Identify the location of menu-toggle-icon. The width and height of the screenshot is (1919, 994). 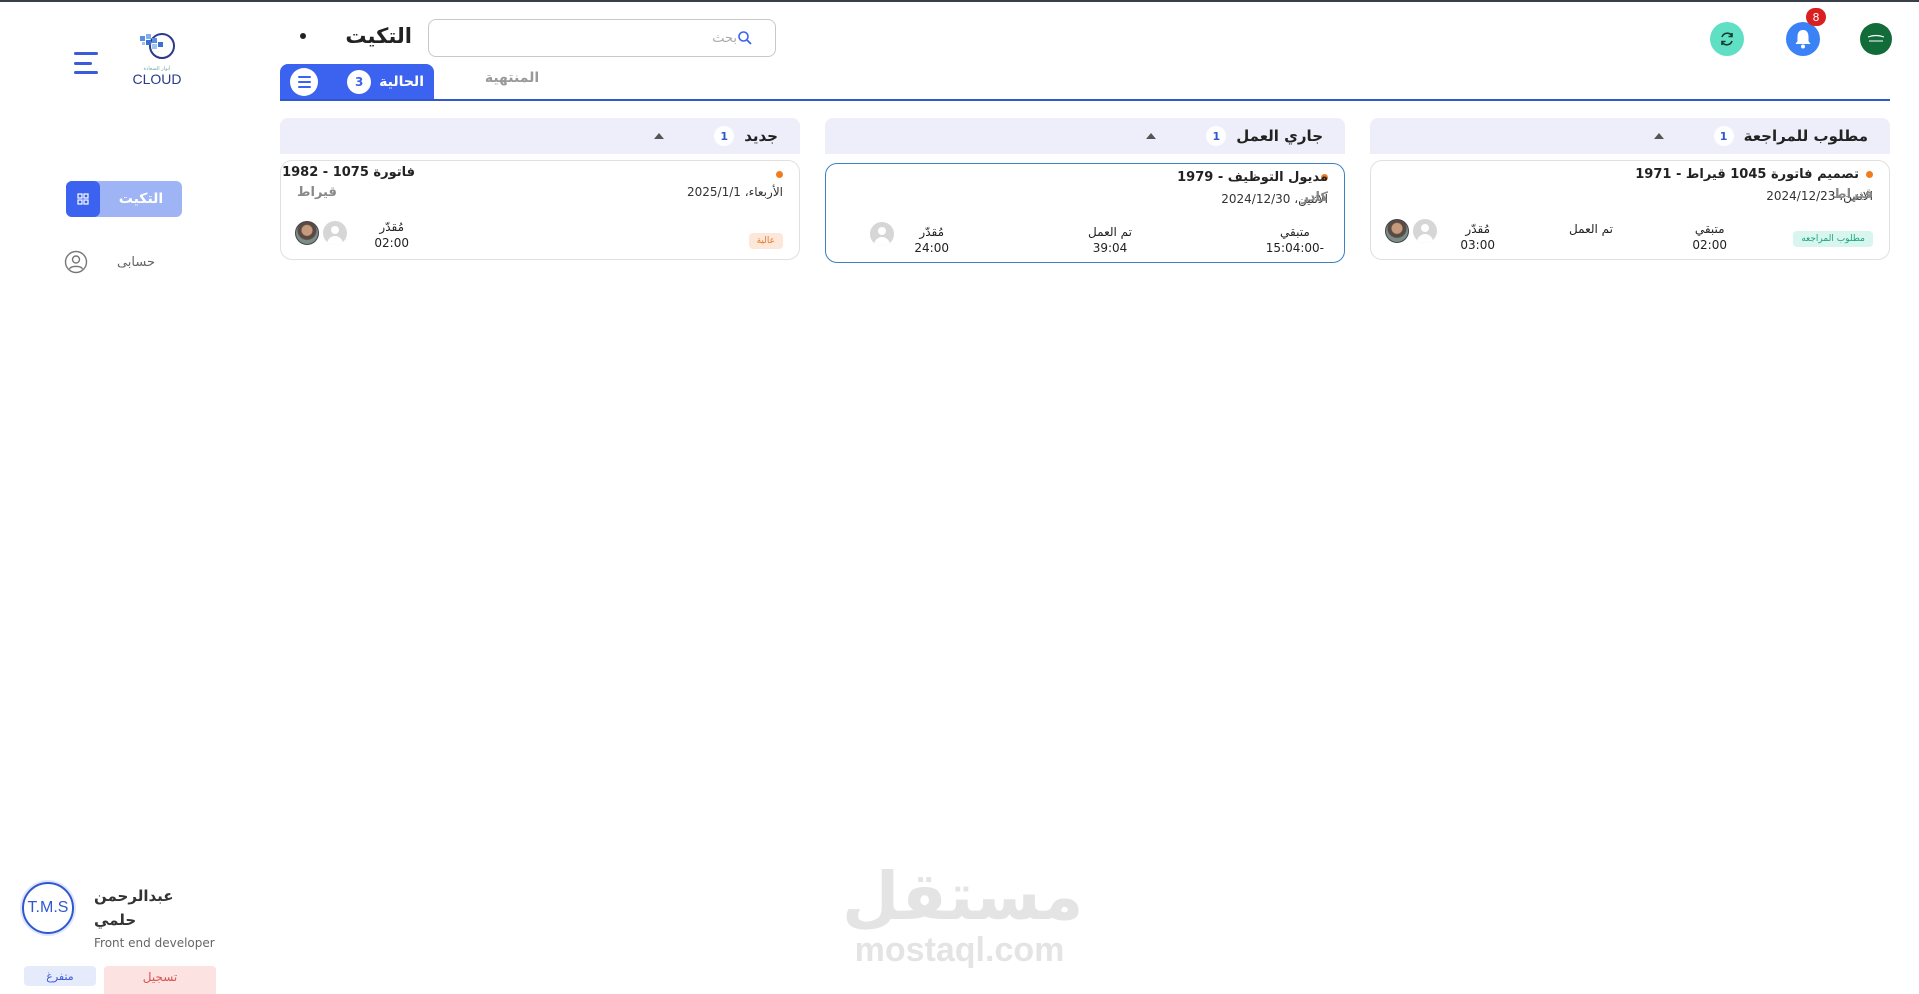
(87, 63).